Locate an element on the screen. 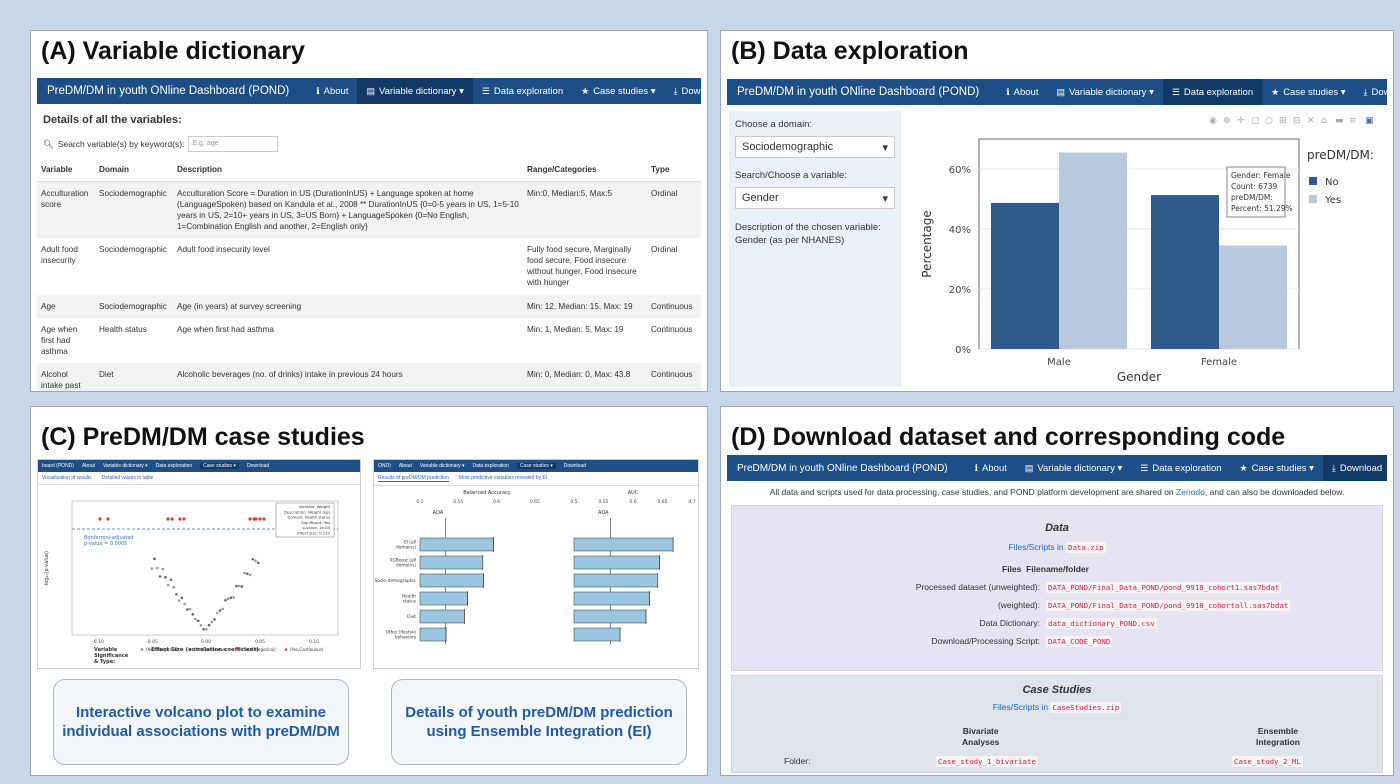  domain-label: Choose a domain: is located at coordinates (774, 124).